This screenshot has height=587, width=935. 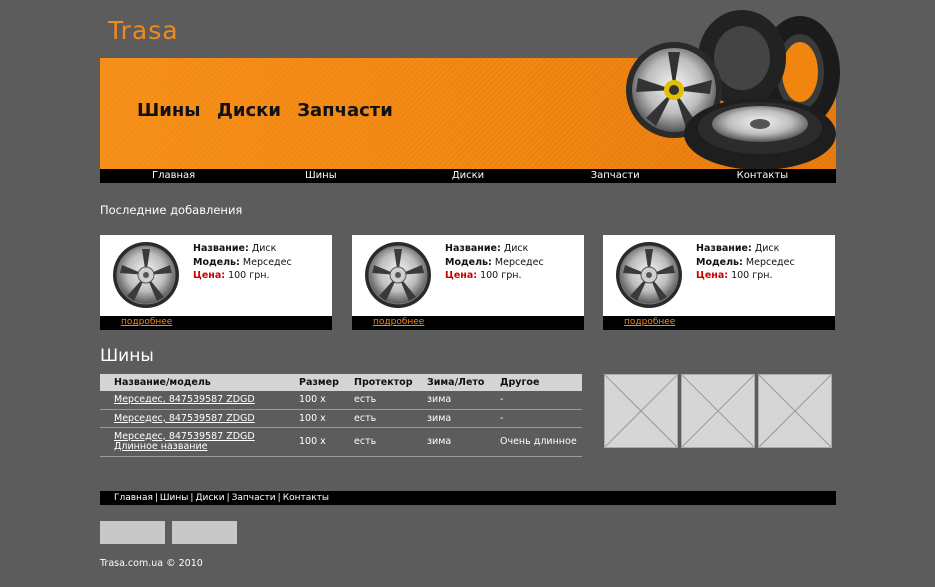 I want to click on tires-heading: Шины, so click(x=127, y=356).